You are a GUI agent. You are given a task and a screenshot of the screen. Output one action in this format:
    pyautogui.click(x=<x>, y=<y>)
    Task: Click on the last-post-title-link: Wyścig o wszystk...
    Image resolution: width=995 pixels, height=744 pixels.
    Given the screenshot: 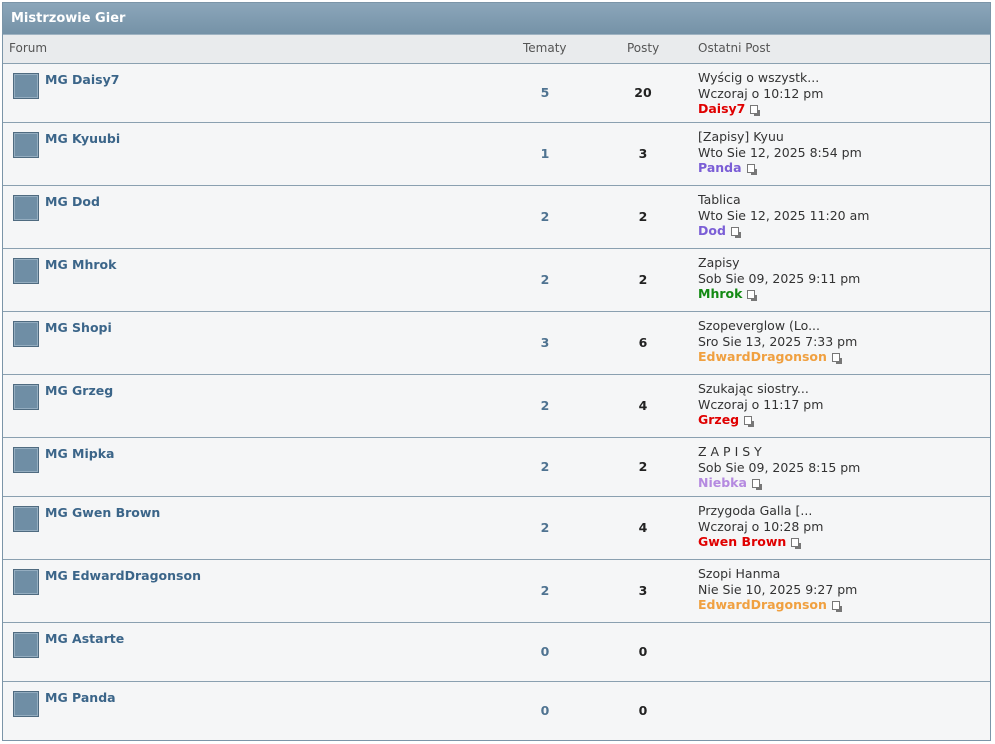 What is the action you would take?
    pyautogui.click(x=760, y=78)
    